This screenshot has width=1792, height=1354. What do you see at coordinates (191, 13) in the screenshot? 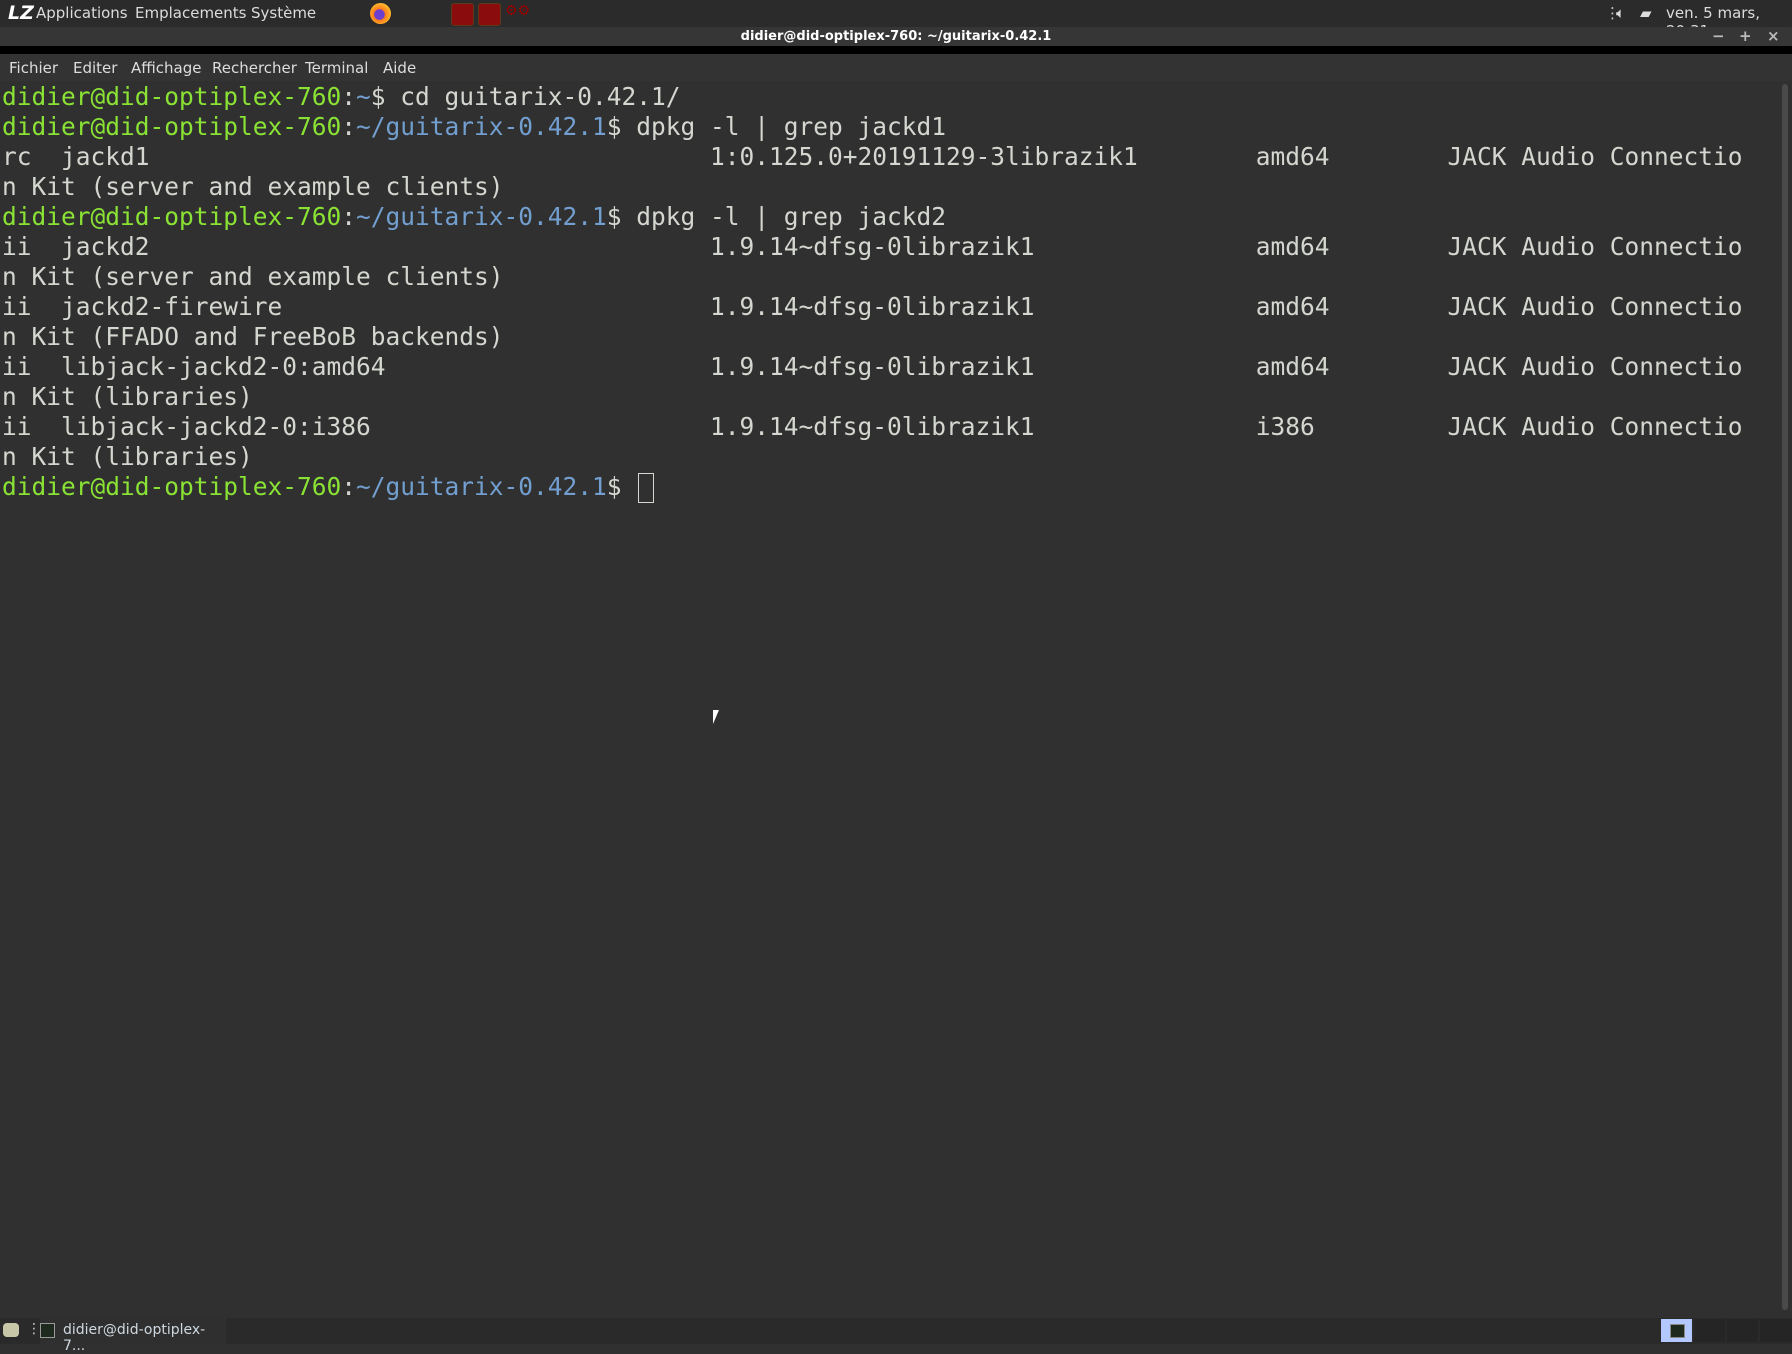
I see `menu-emplacements: Emplacements` at bounding box center [191, 13].